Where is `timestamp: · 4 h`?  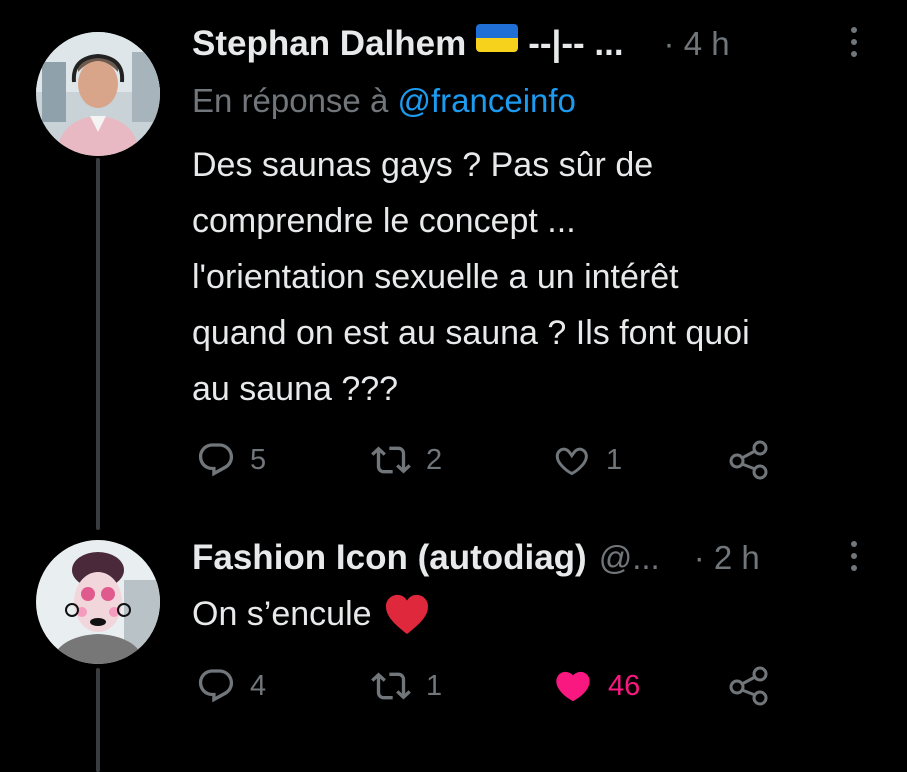 timestamp: · 4 h is located at coordinates (697, 44).